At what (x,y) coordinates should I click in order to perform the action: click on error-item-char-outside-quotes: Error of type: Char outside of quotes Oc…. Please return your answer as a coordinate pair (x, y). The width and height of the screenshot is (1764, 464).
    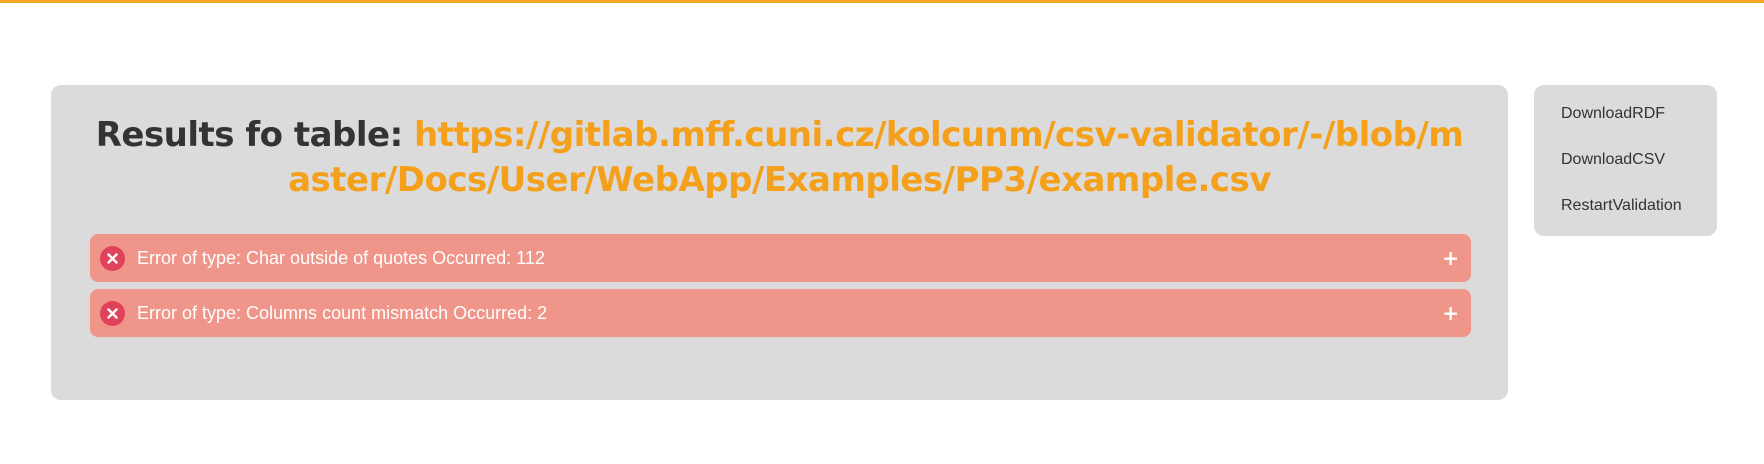
    Looking at the image, I should click on (780, 258).